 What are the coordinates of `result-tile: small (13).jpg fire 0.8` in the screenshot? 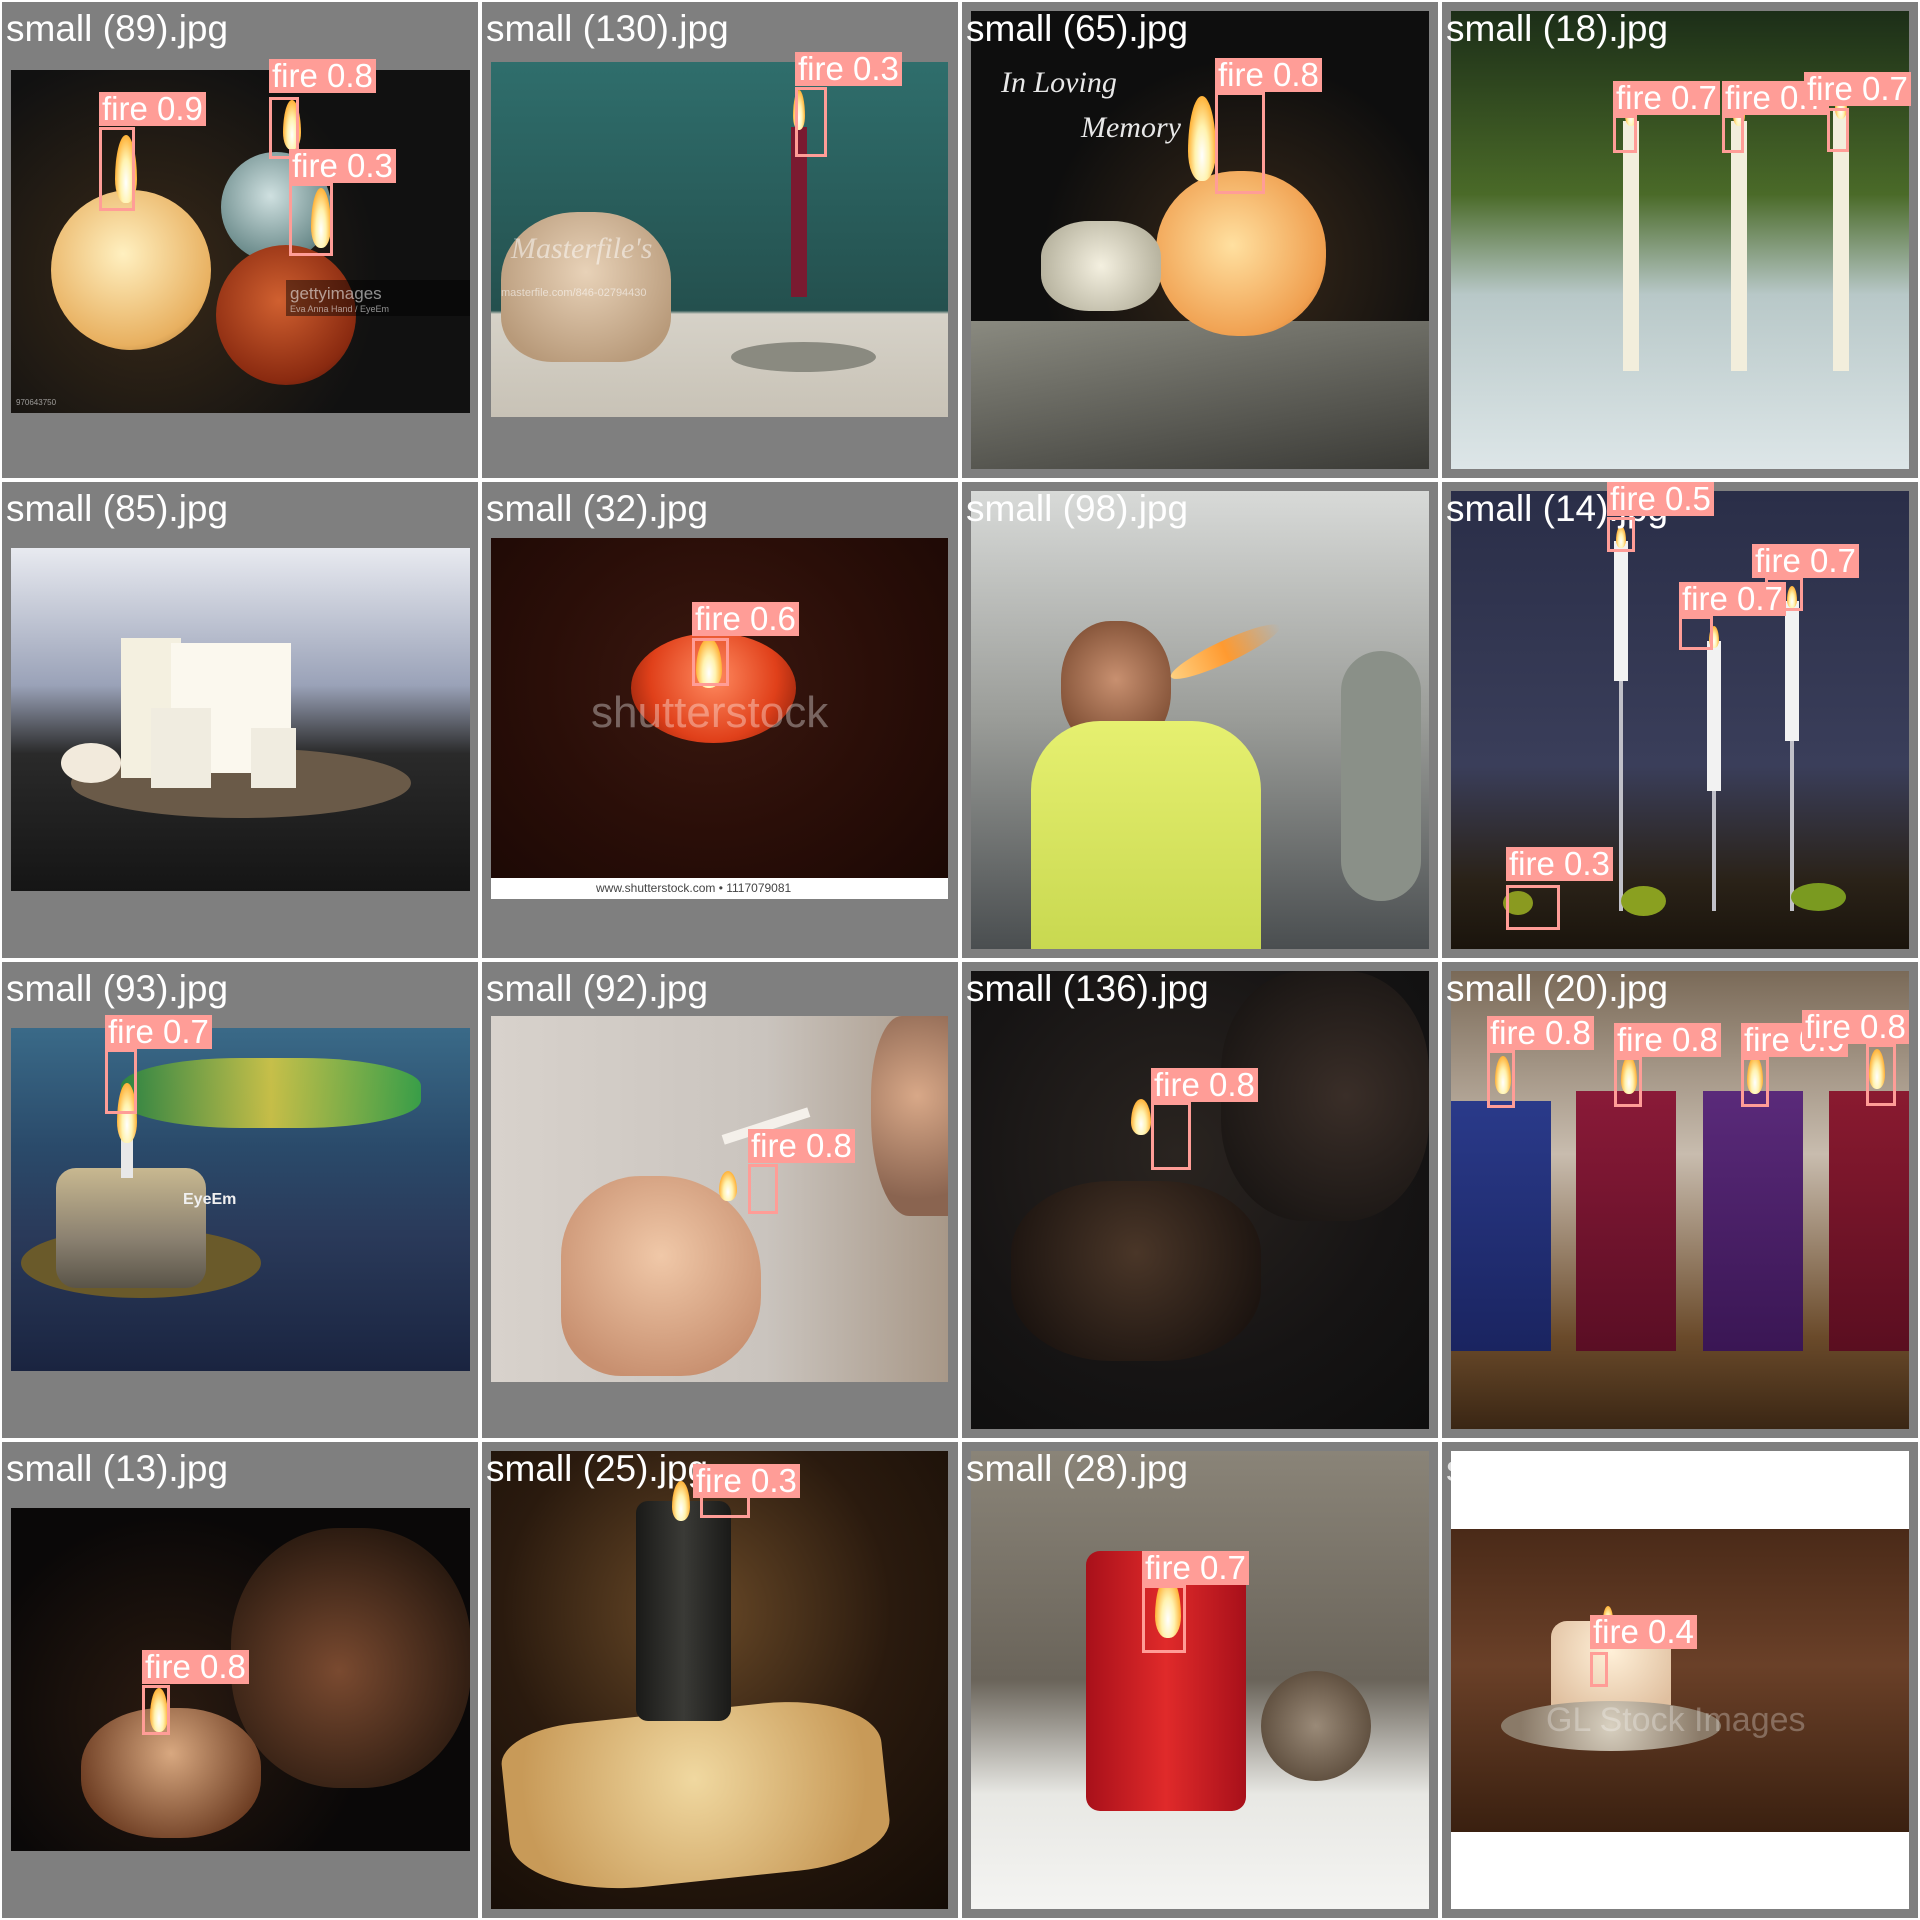 It's located at (240, 1680).